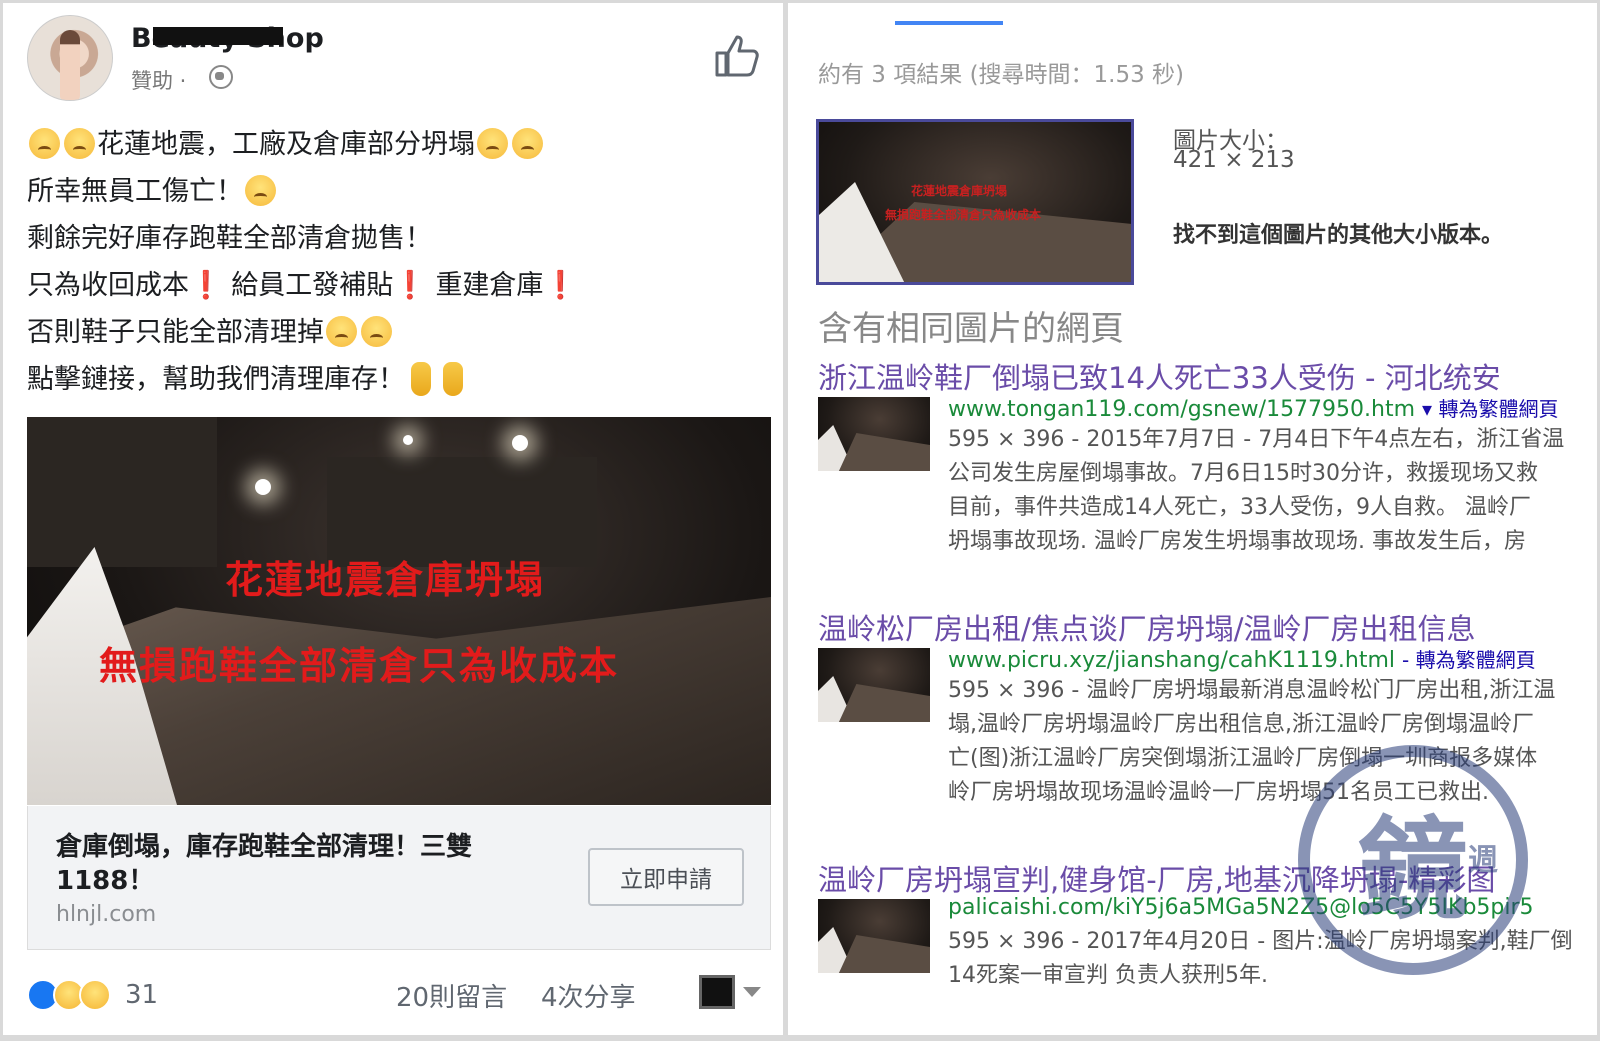 The image size is (1600, 1041). Describe the element at coordinates (385, 580) in the screenshot. I see `image-overlay-text-1: 花蓮地震倉庫坍塌` at that location.